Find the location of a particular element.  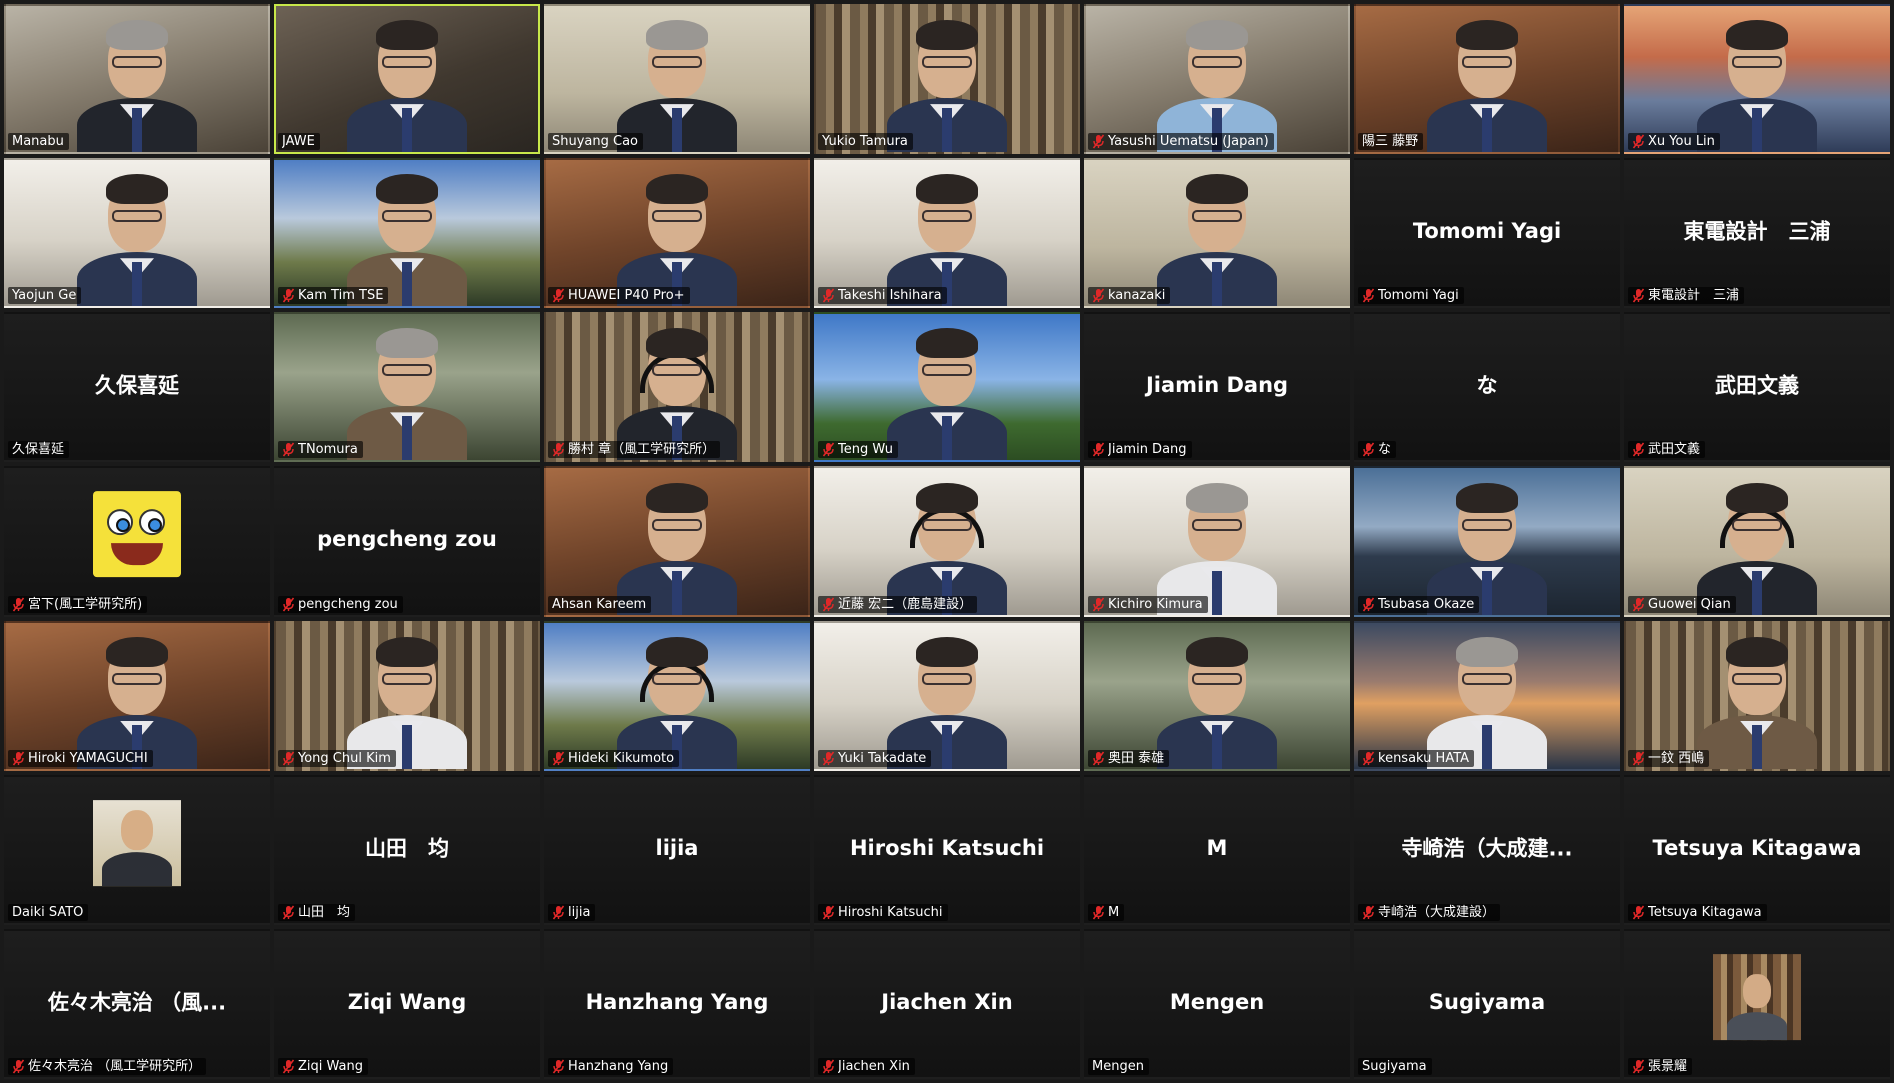

participant-display-name: lijia is located at coordinates (677, 847).